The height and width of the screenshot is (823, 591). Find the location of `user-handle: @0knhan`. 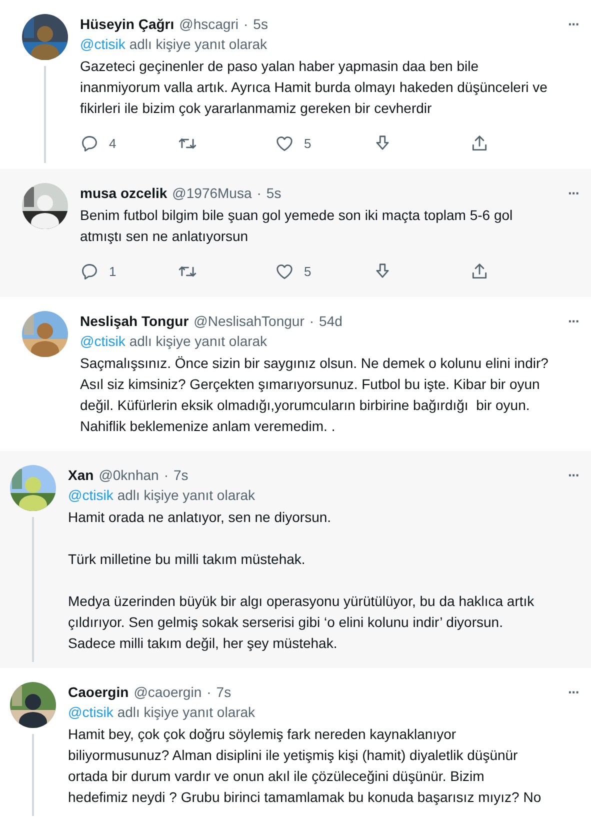

user-handle: @0knhan is located at coordinates (128, 475).